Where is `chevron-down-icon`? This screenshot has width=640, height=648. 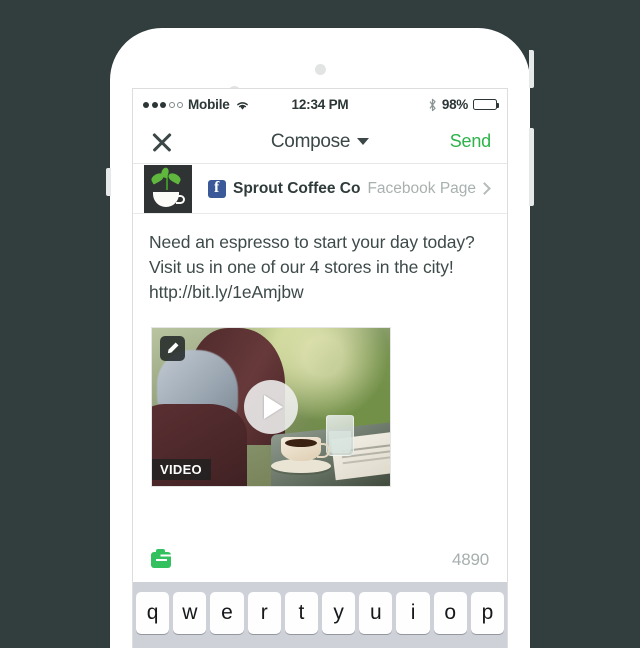 chevron-down-icon is located at coordinates (363, 141).